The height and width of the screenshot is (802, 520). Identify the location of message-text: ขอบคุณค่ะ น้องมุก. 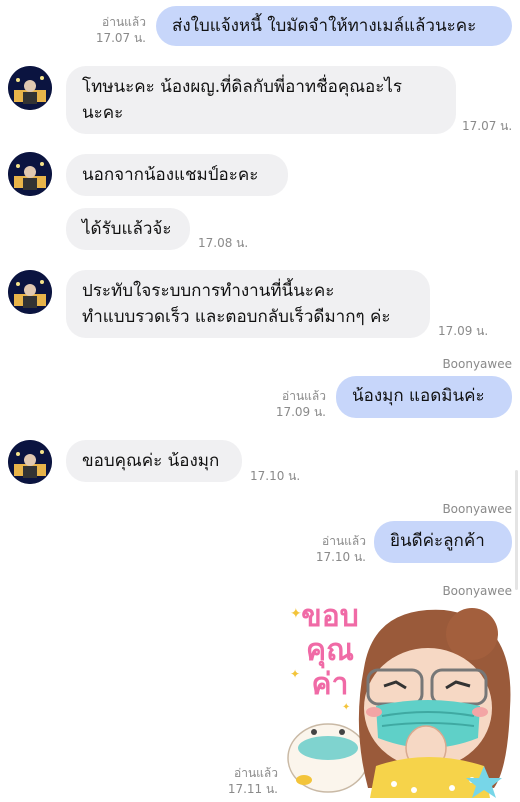
(151, 461).